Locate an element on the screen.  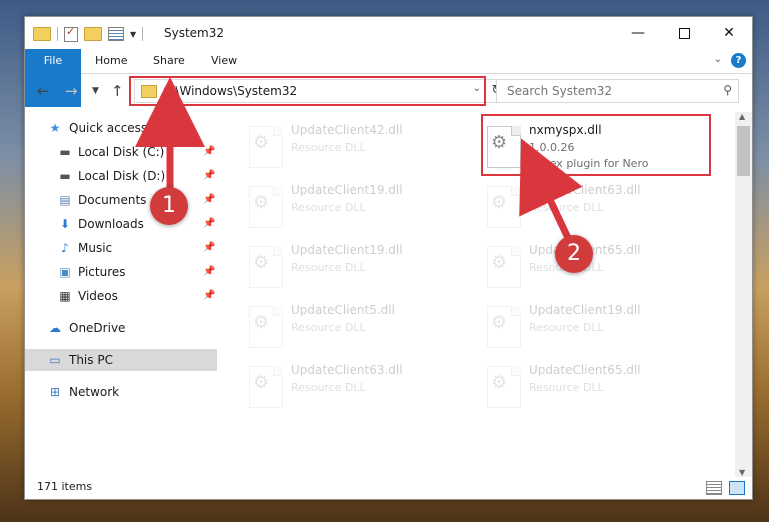
large-icons-view-icon is located at coordinates (737, 488).